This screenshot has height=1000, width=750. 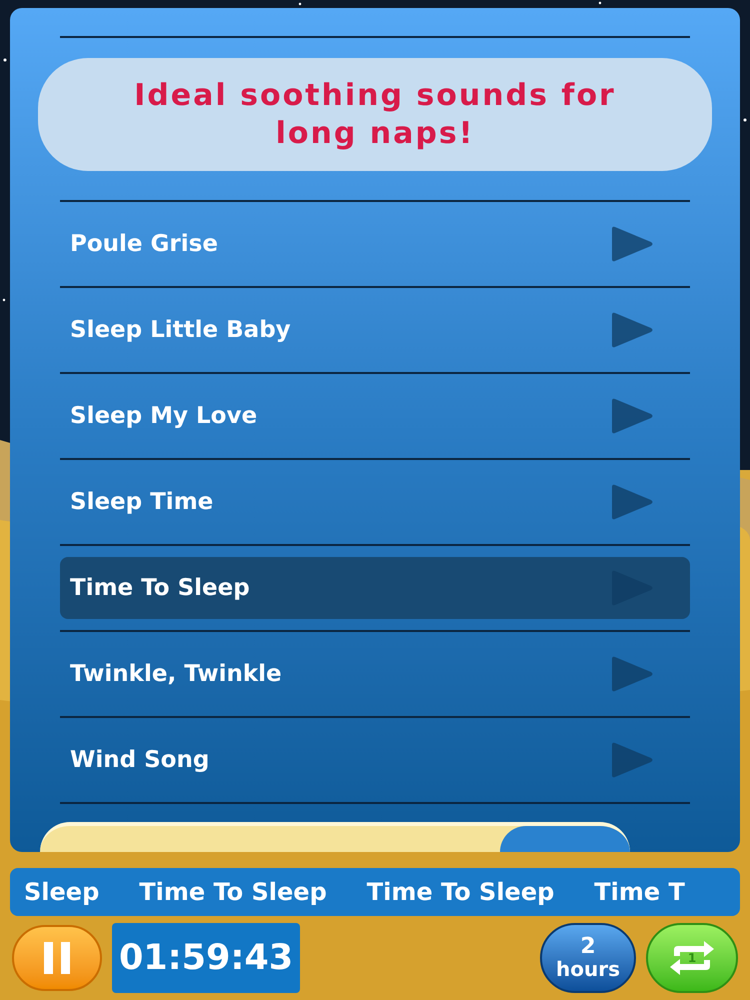 I want to click on timer-display: 01:59:43, so click(x=206, y=958).